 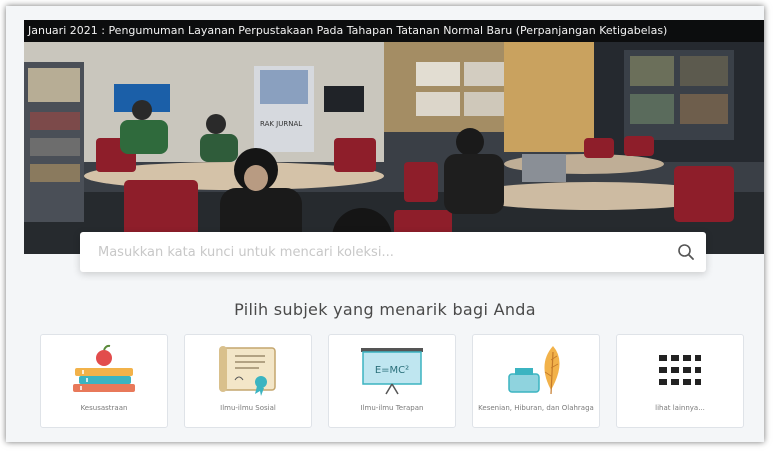 I want to click on subject-card-ilmu-sosial: Ilmu-ilmu Sosial, so click(x=248, y=381).